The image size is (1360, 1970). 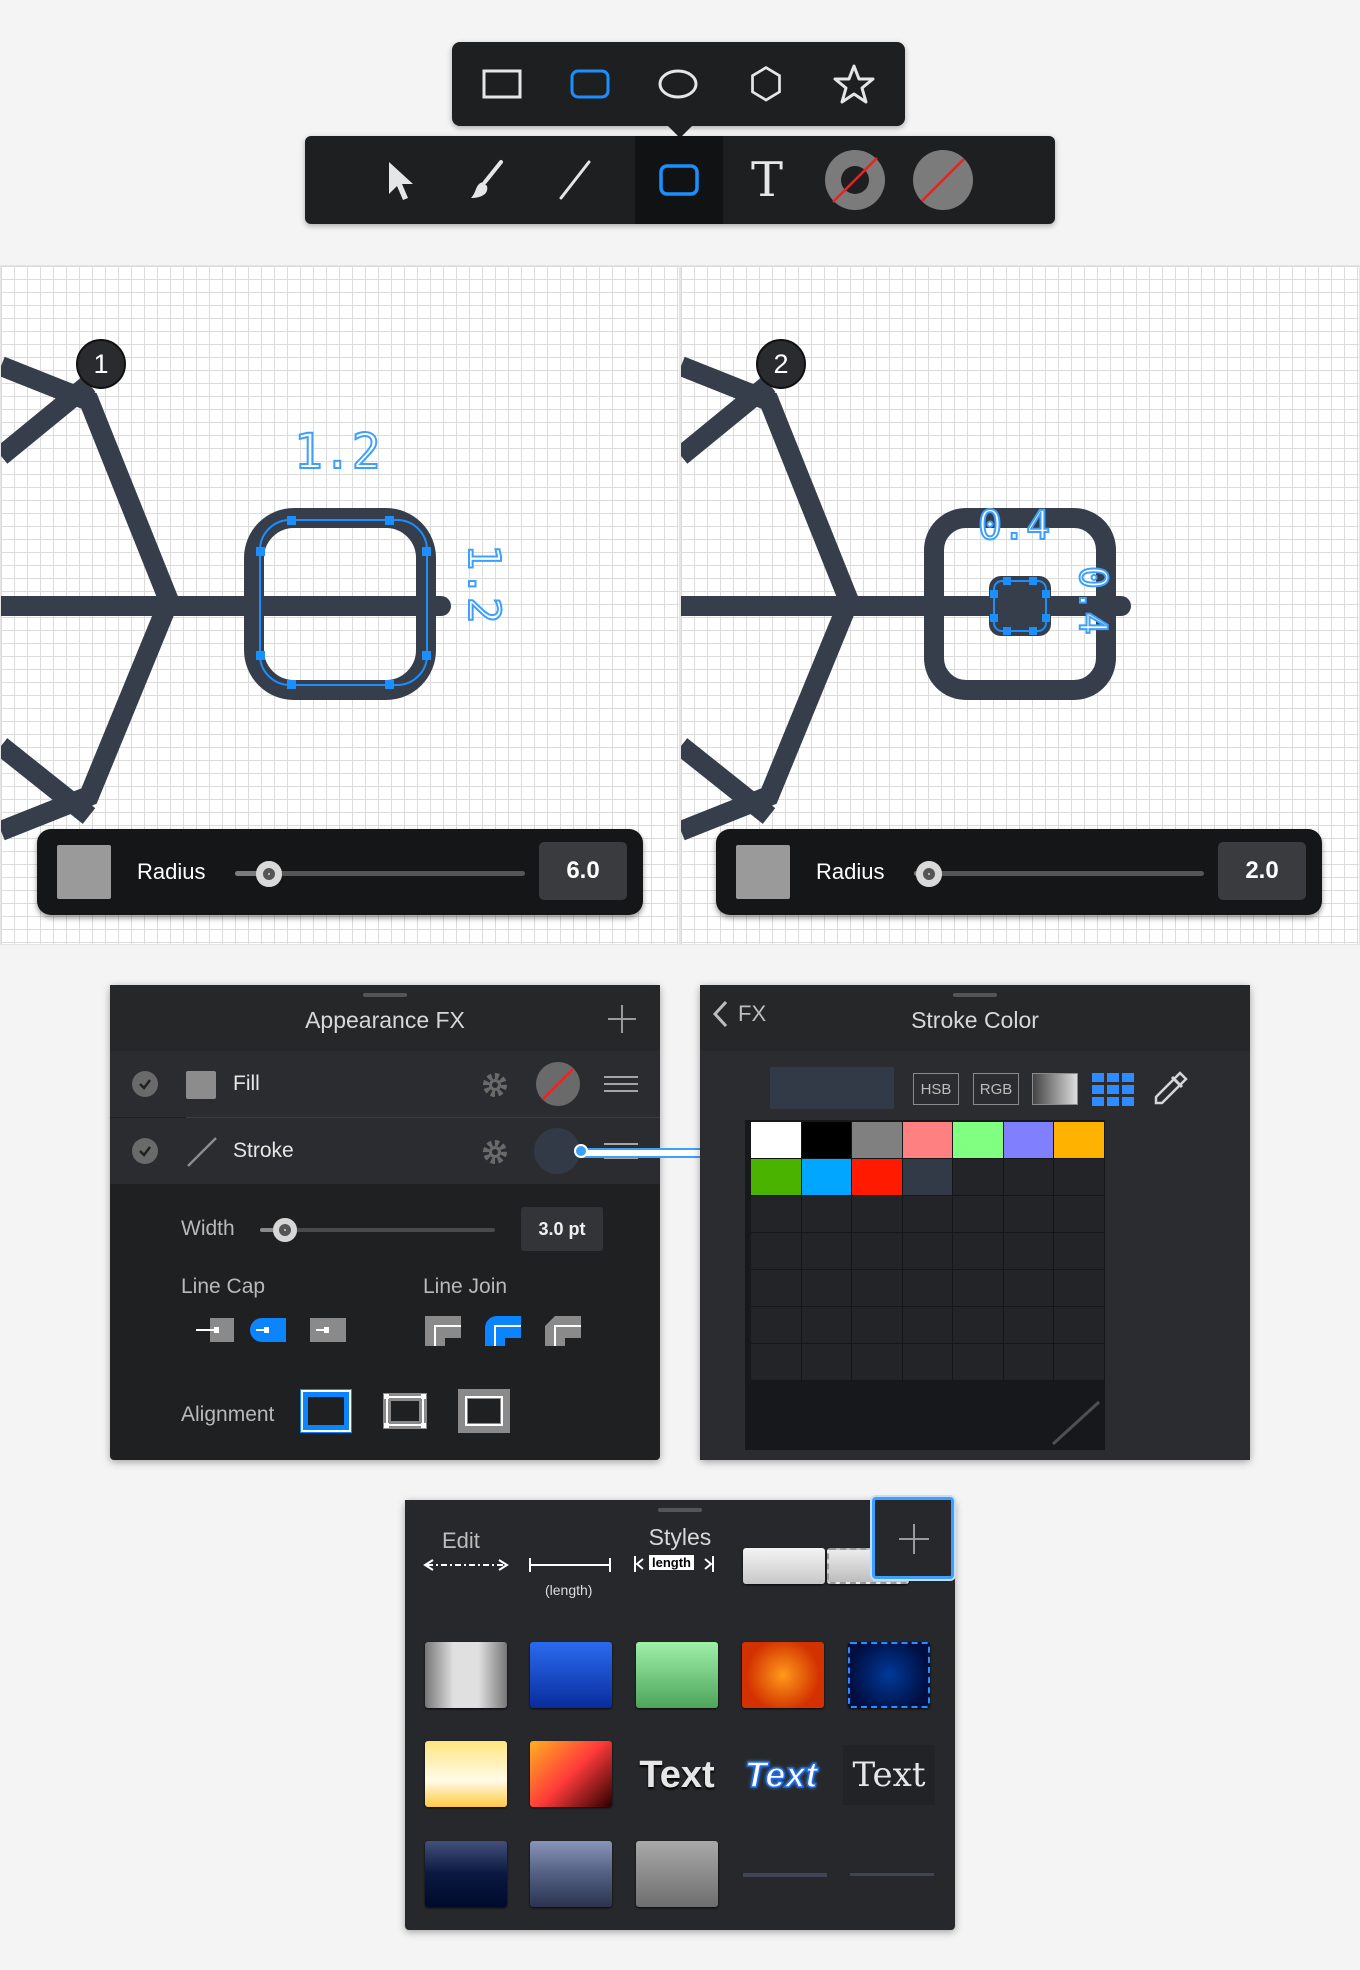 I want to click on drag-handle-icon, so click(x=621, y=1084).